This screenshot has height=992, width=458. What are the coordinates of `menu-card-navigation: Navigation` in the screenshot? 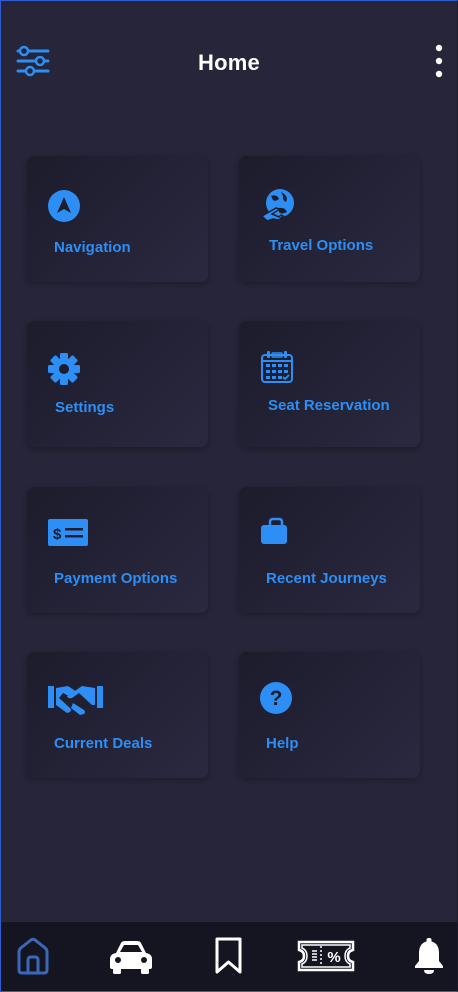 It's located at (117, 219).